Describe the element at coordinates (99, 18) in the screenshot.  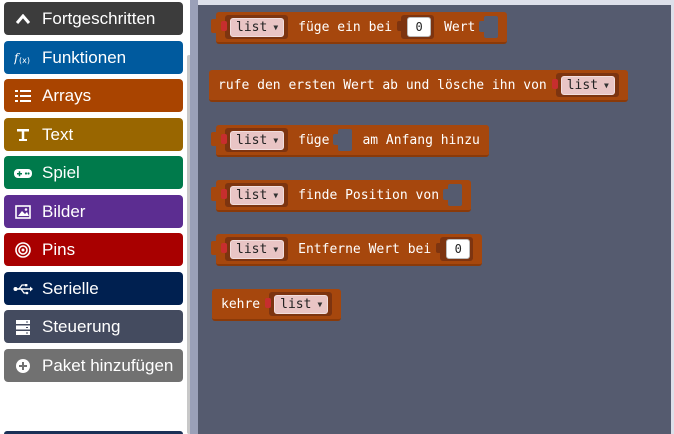
I see `category-label: Fortgeschritten` at that location.